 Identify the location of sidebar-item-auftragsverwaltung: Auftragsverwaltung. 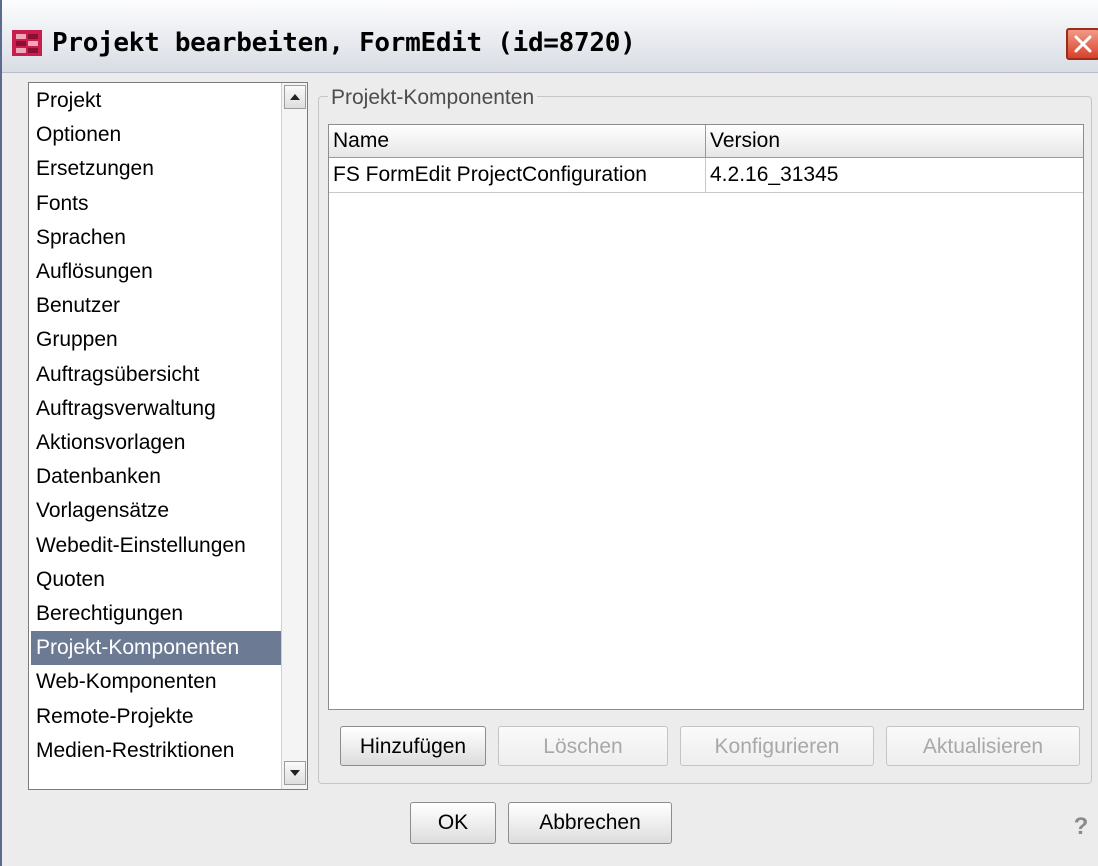
(156, 409).